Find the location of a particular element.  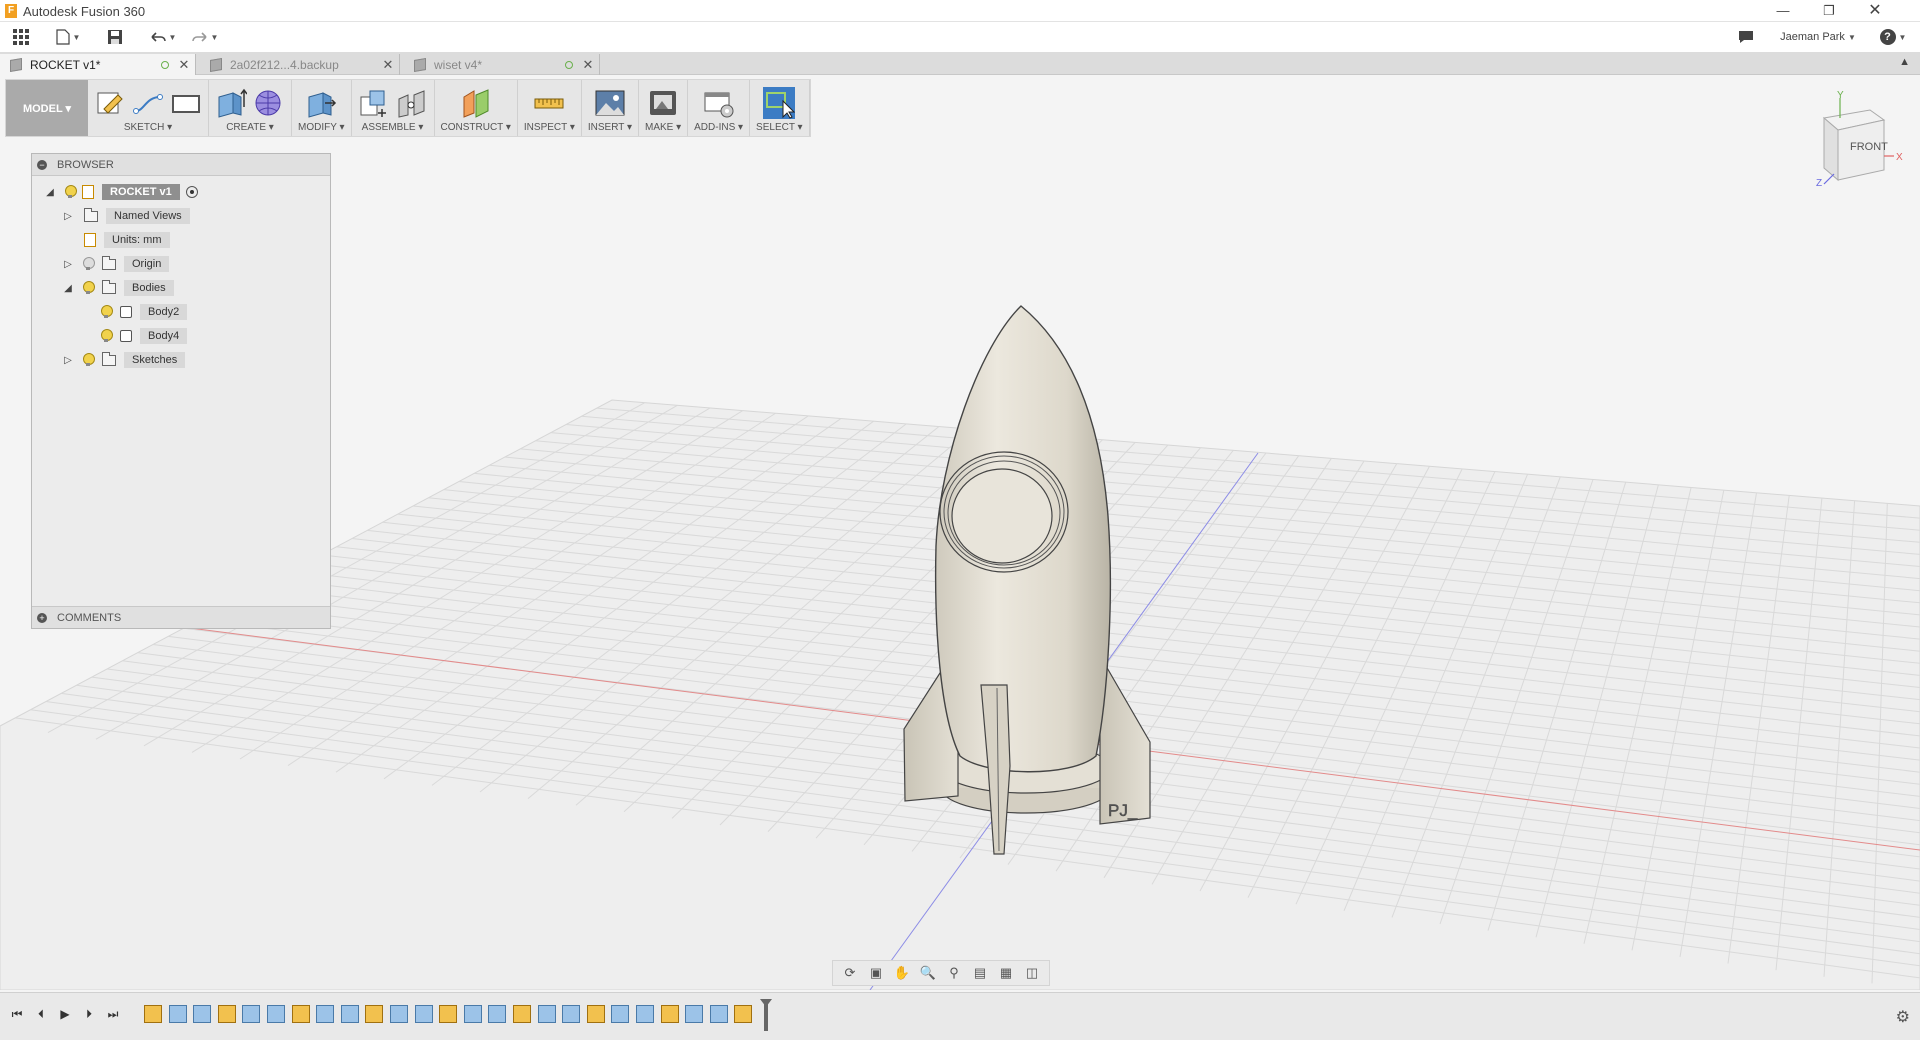

measure-icon is located at coordinates (549, 103).